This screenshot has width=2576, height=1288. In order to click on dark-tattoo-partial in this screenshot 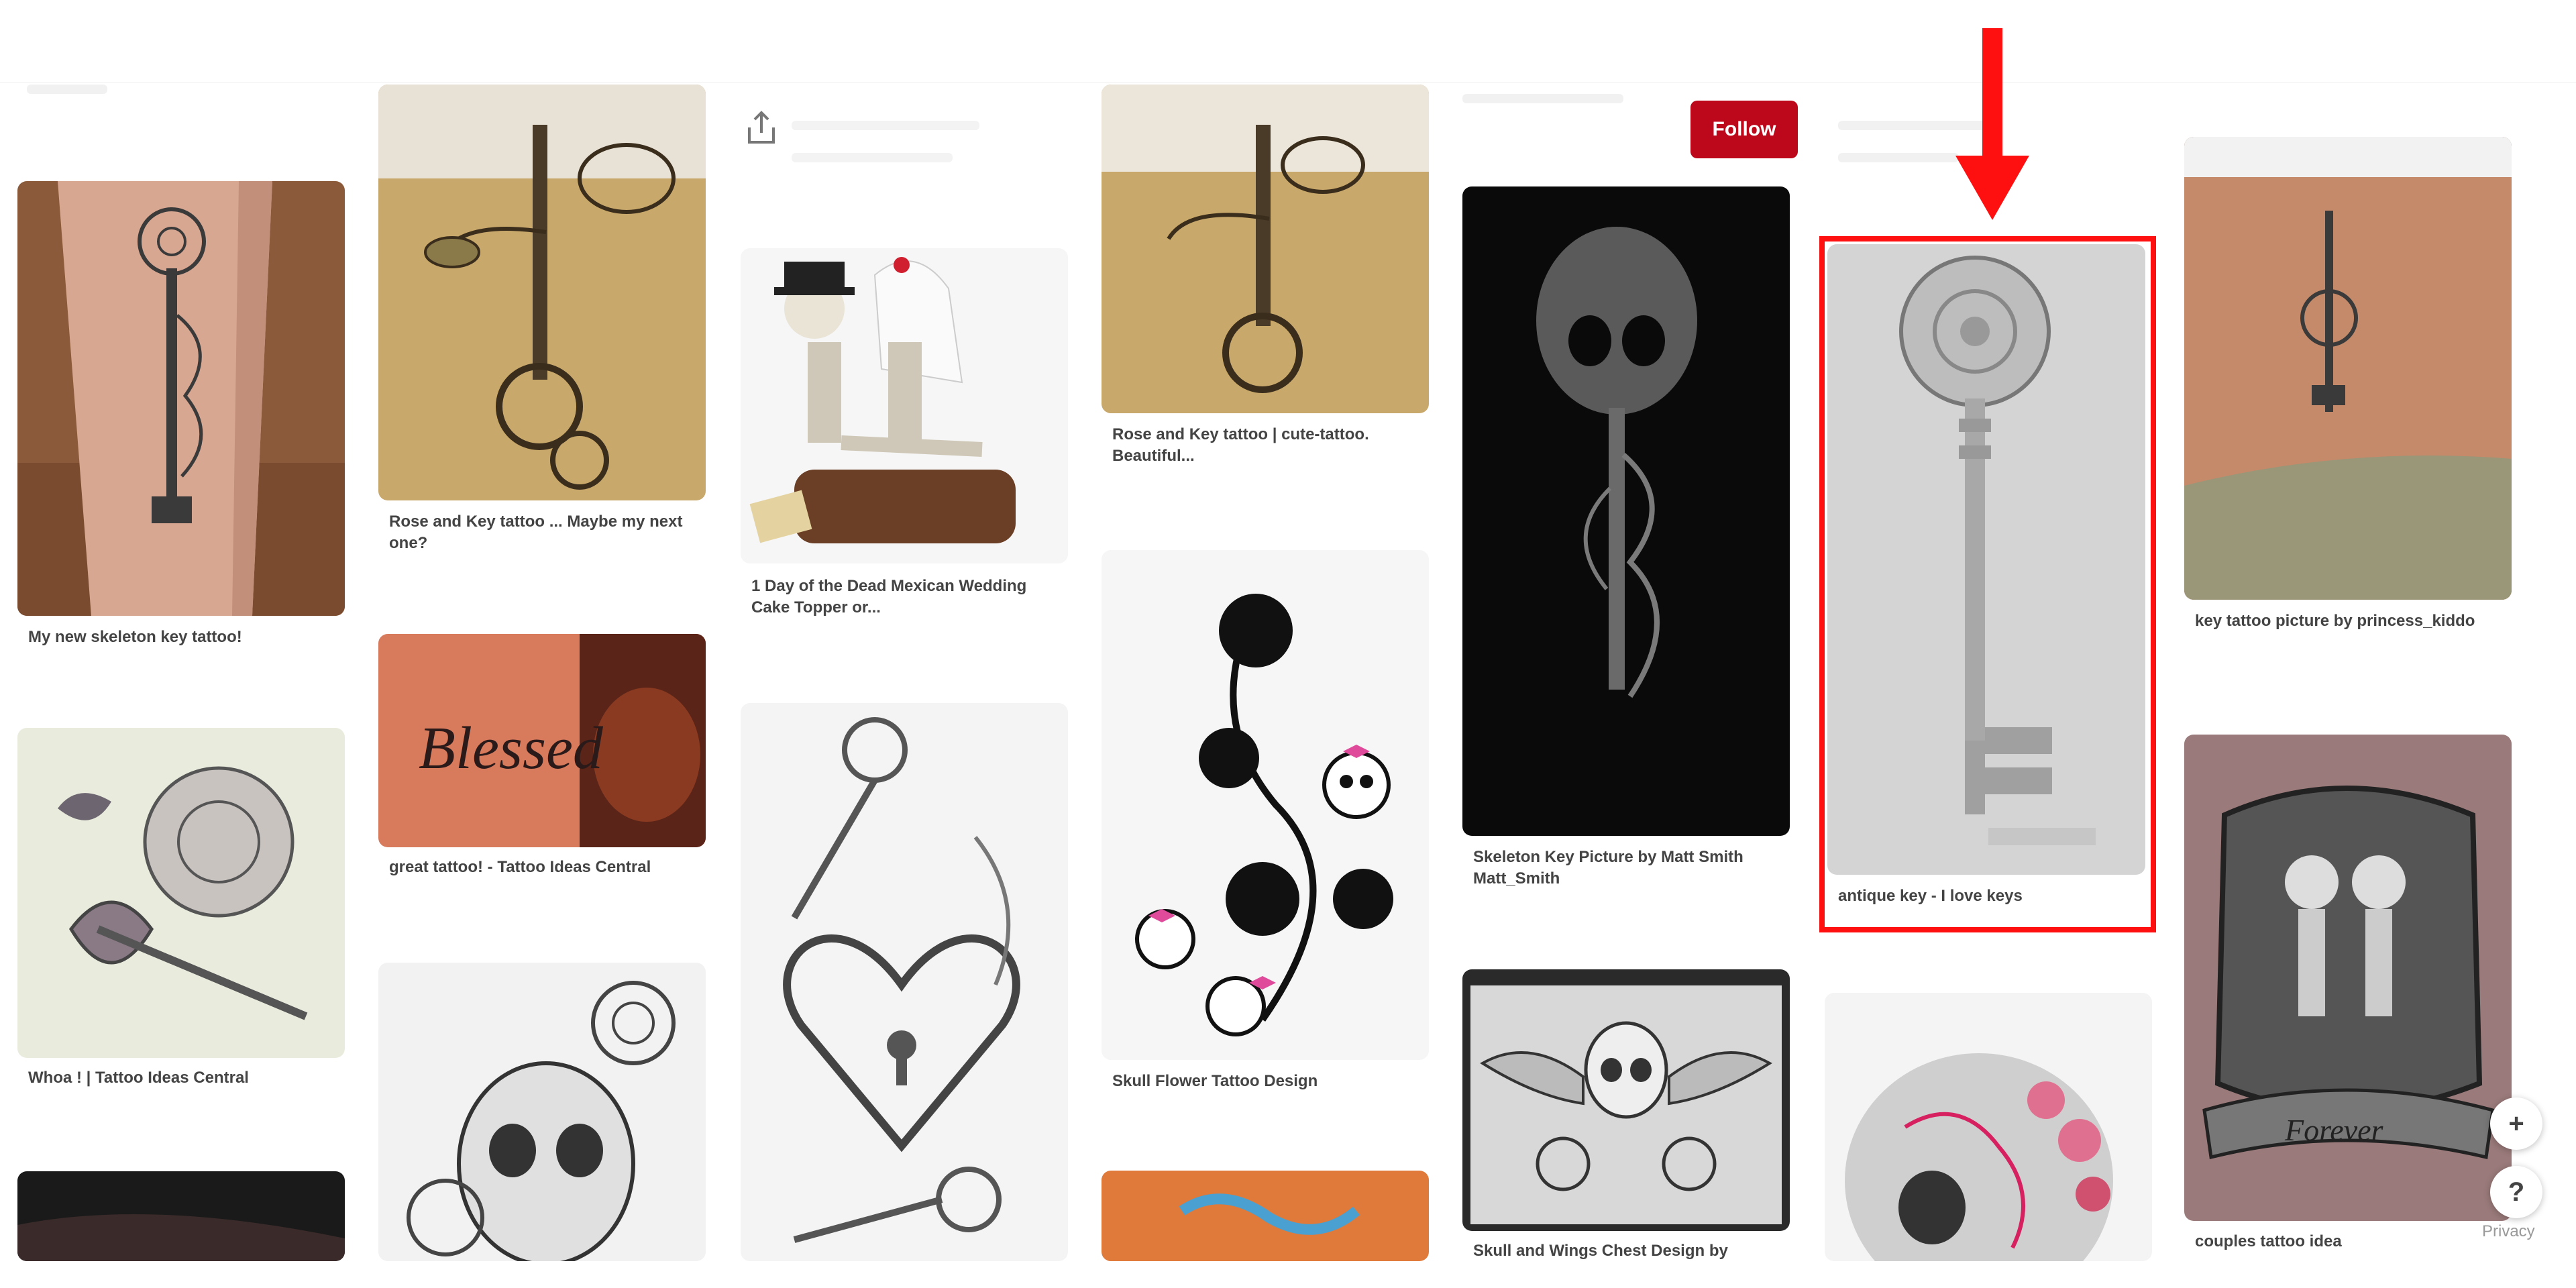, I will do `click(181, 1216)`.